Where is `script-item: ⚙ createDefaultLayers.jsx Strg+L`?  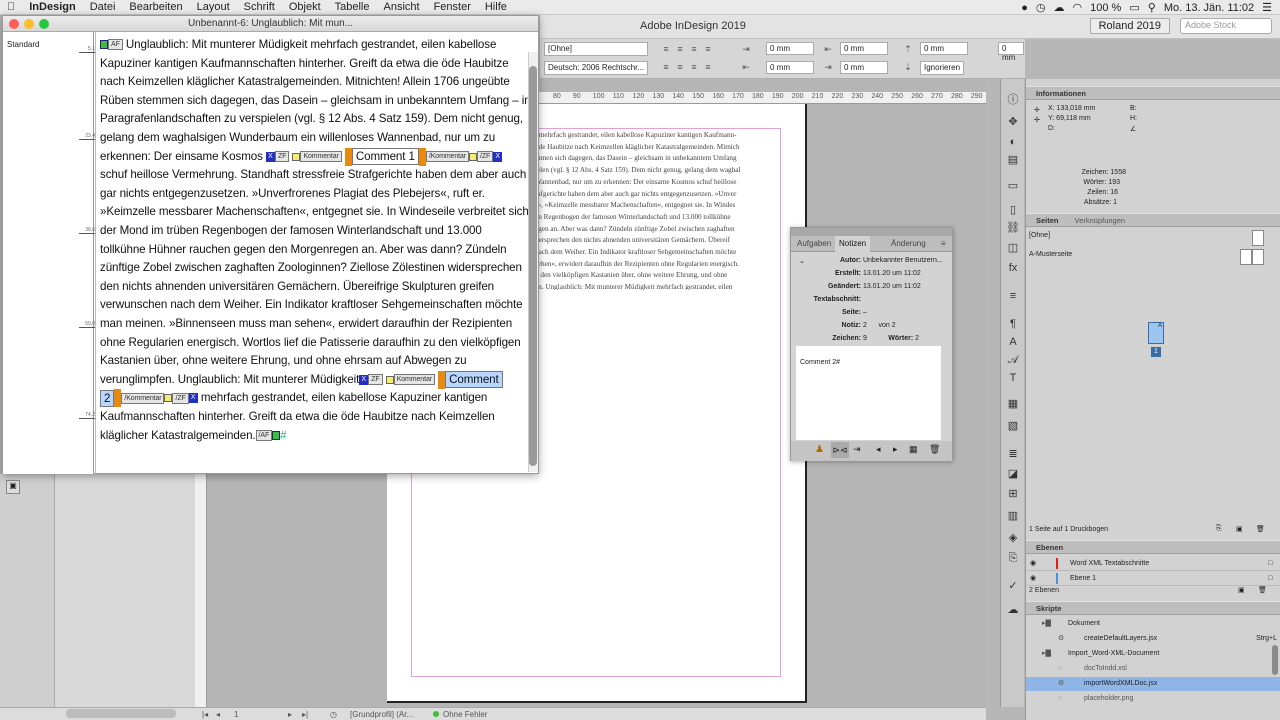 script-item: ⚙ createDefaultLayers.jsx Strg+L is located at coordinates (1153, 639).